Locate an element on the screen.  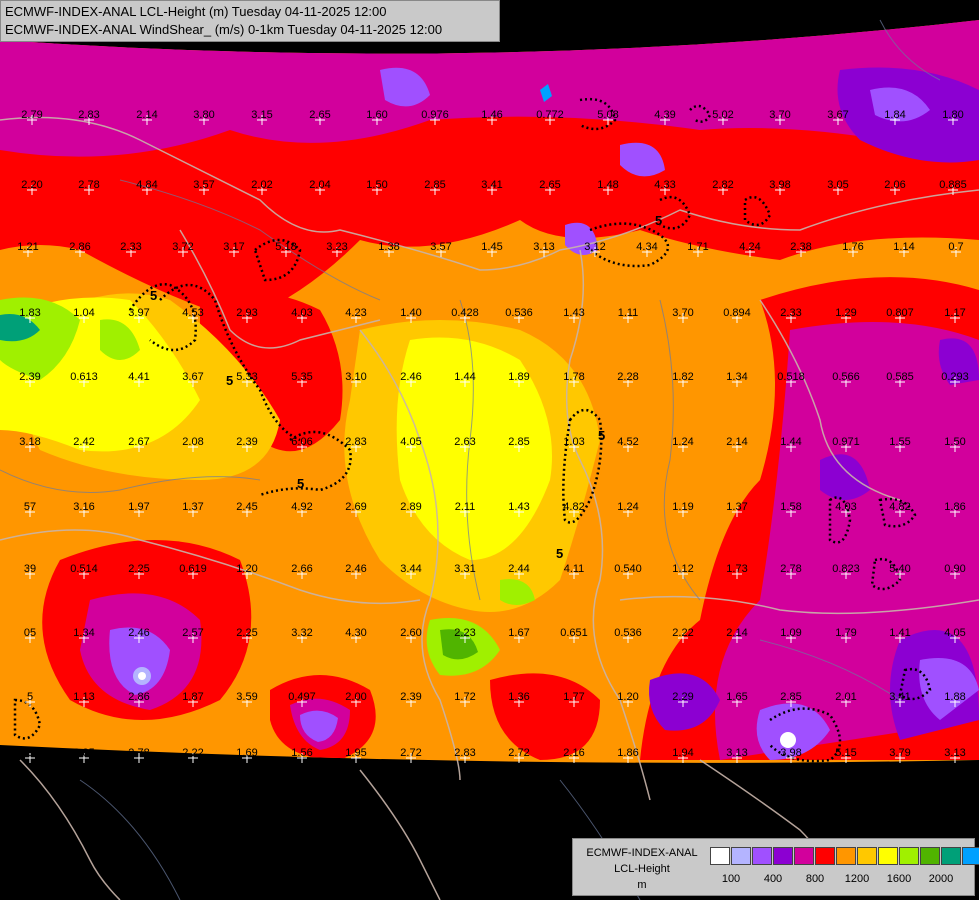
shear-value-label: 2.72 is located at coordinates (518, 753).